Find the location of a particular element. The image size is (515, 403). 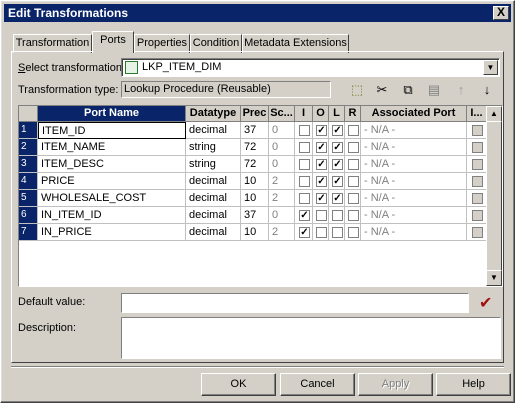

grid-vertical-scrollbar: ▲ ▼ is located at coordinates (494, 196).